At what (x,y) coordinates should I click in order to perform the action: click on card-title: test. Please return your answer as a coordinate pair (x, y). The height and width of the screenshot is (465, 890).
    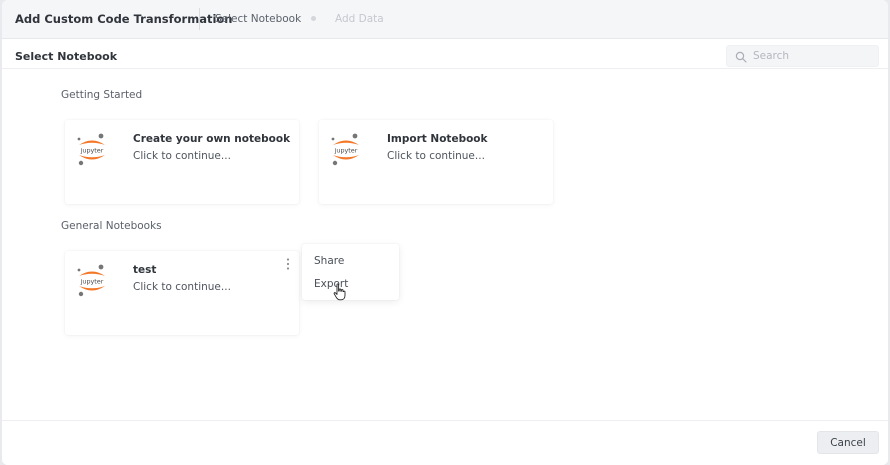
    Looking at the image, I should click on (145, 270).